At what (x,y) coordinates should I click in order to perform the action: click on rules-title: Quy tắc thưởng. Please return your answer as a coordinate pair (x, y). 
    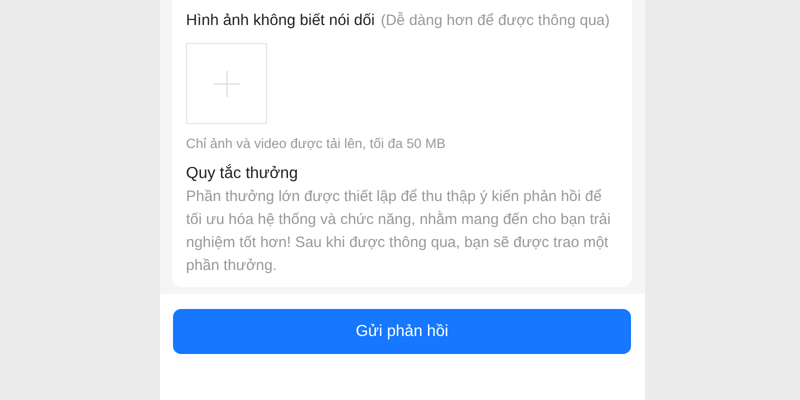
    Looking at the image, I should click on (242, 174).